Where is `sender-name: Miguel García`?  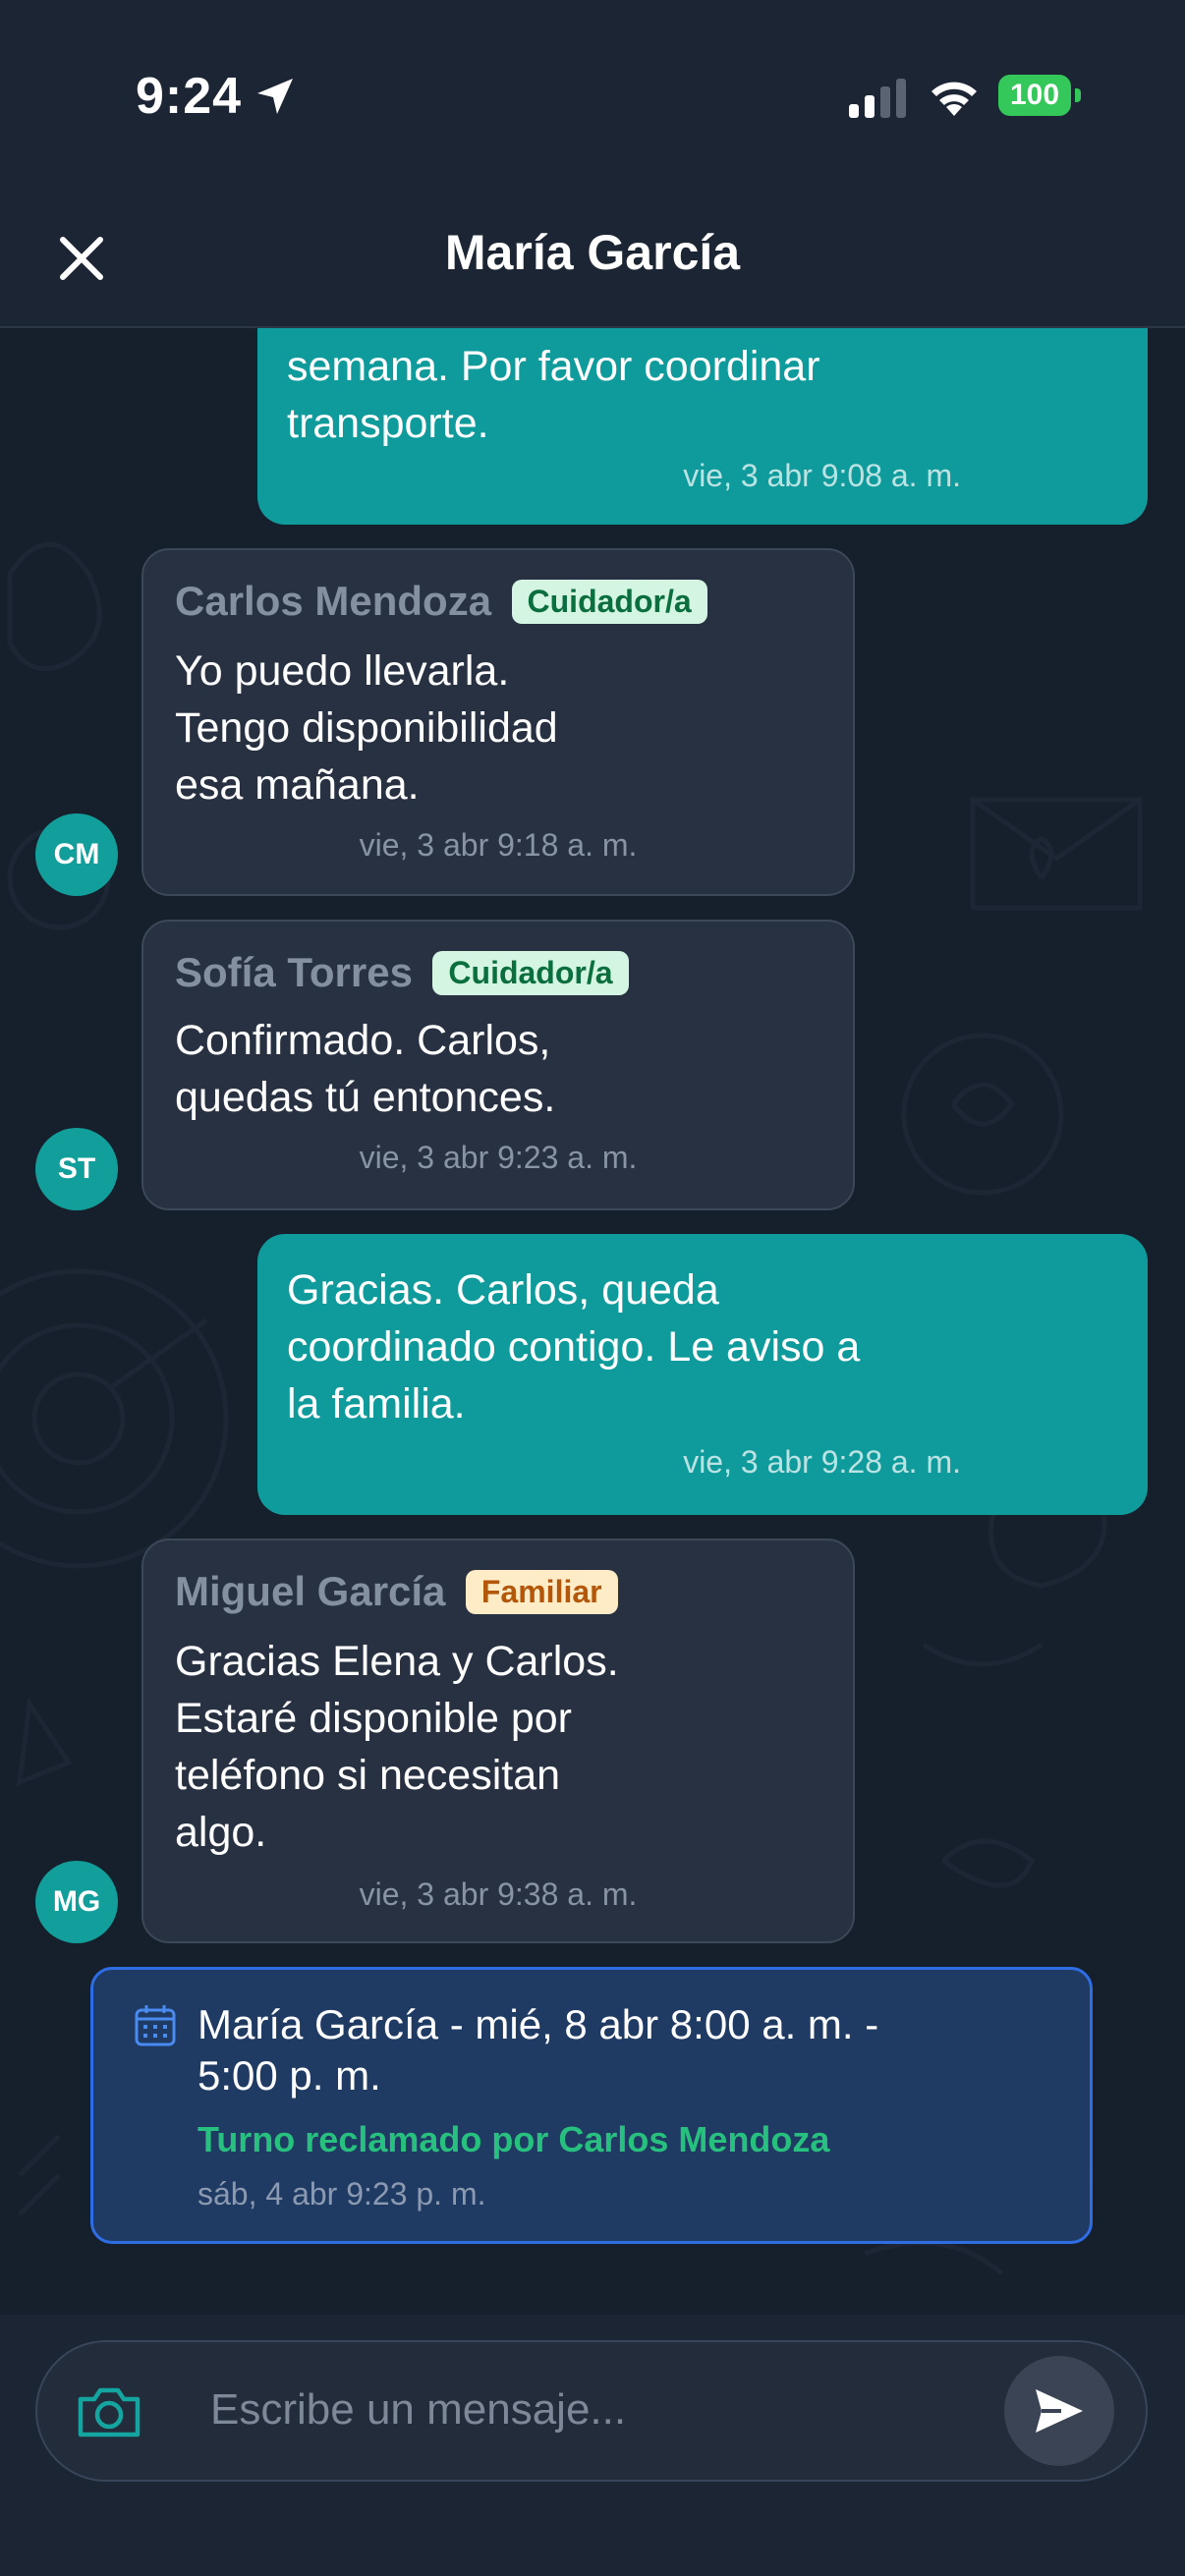 sender-name: Miguel García is located at coordinates (311, 1591).